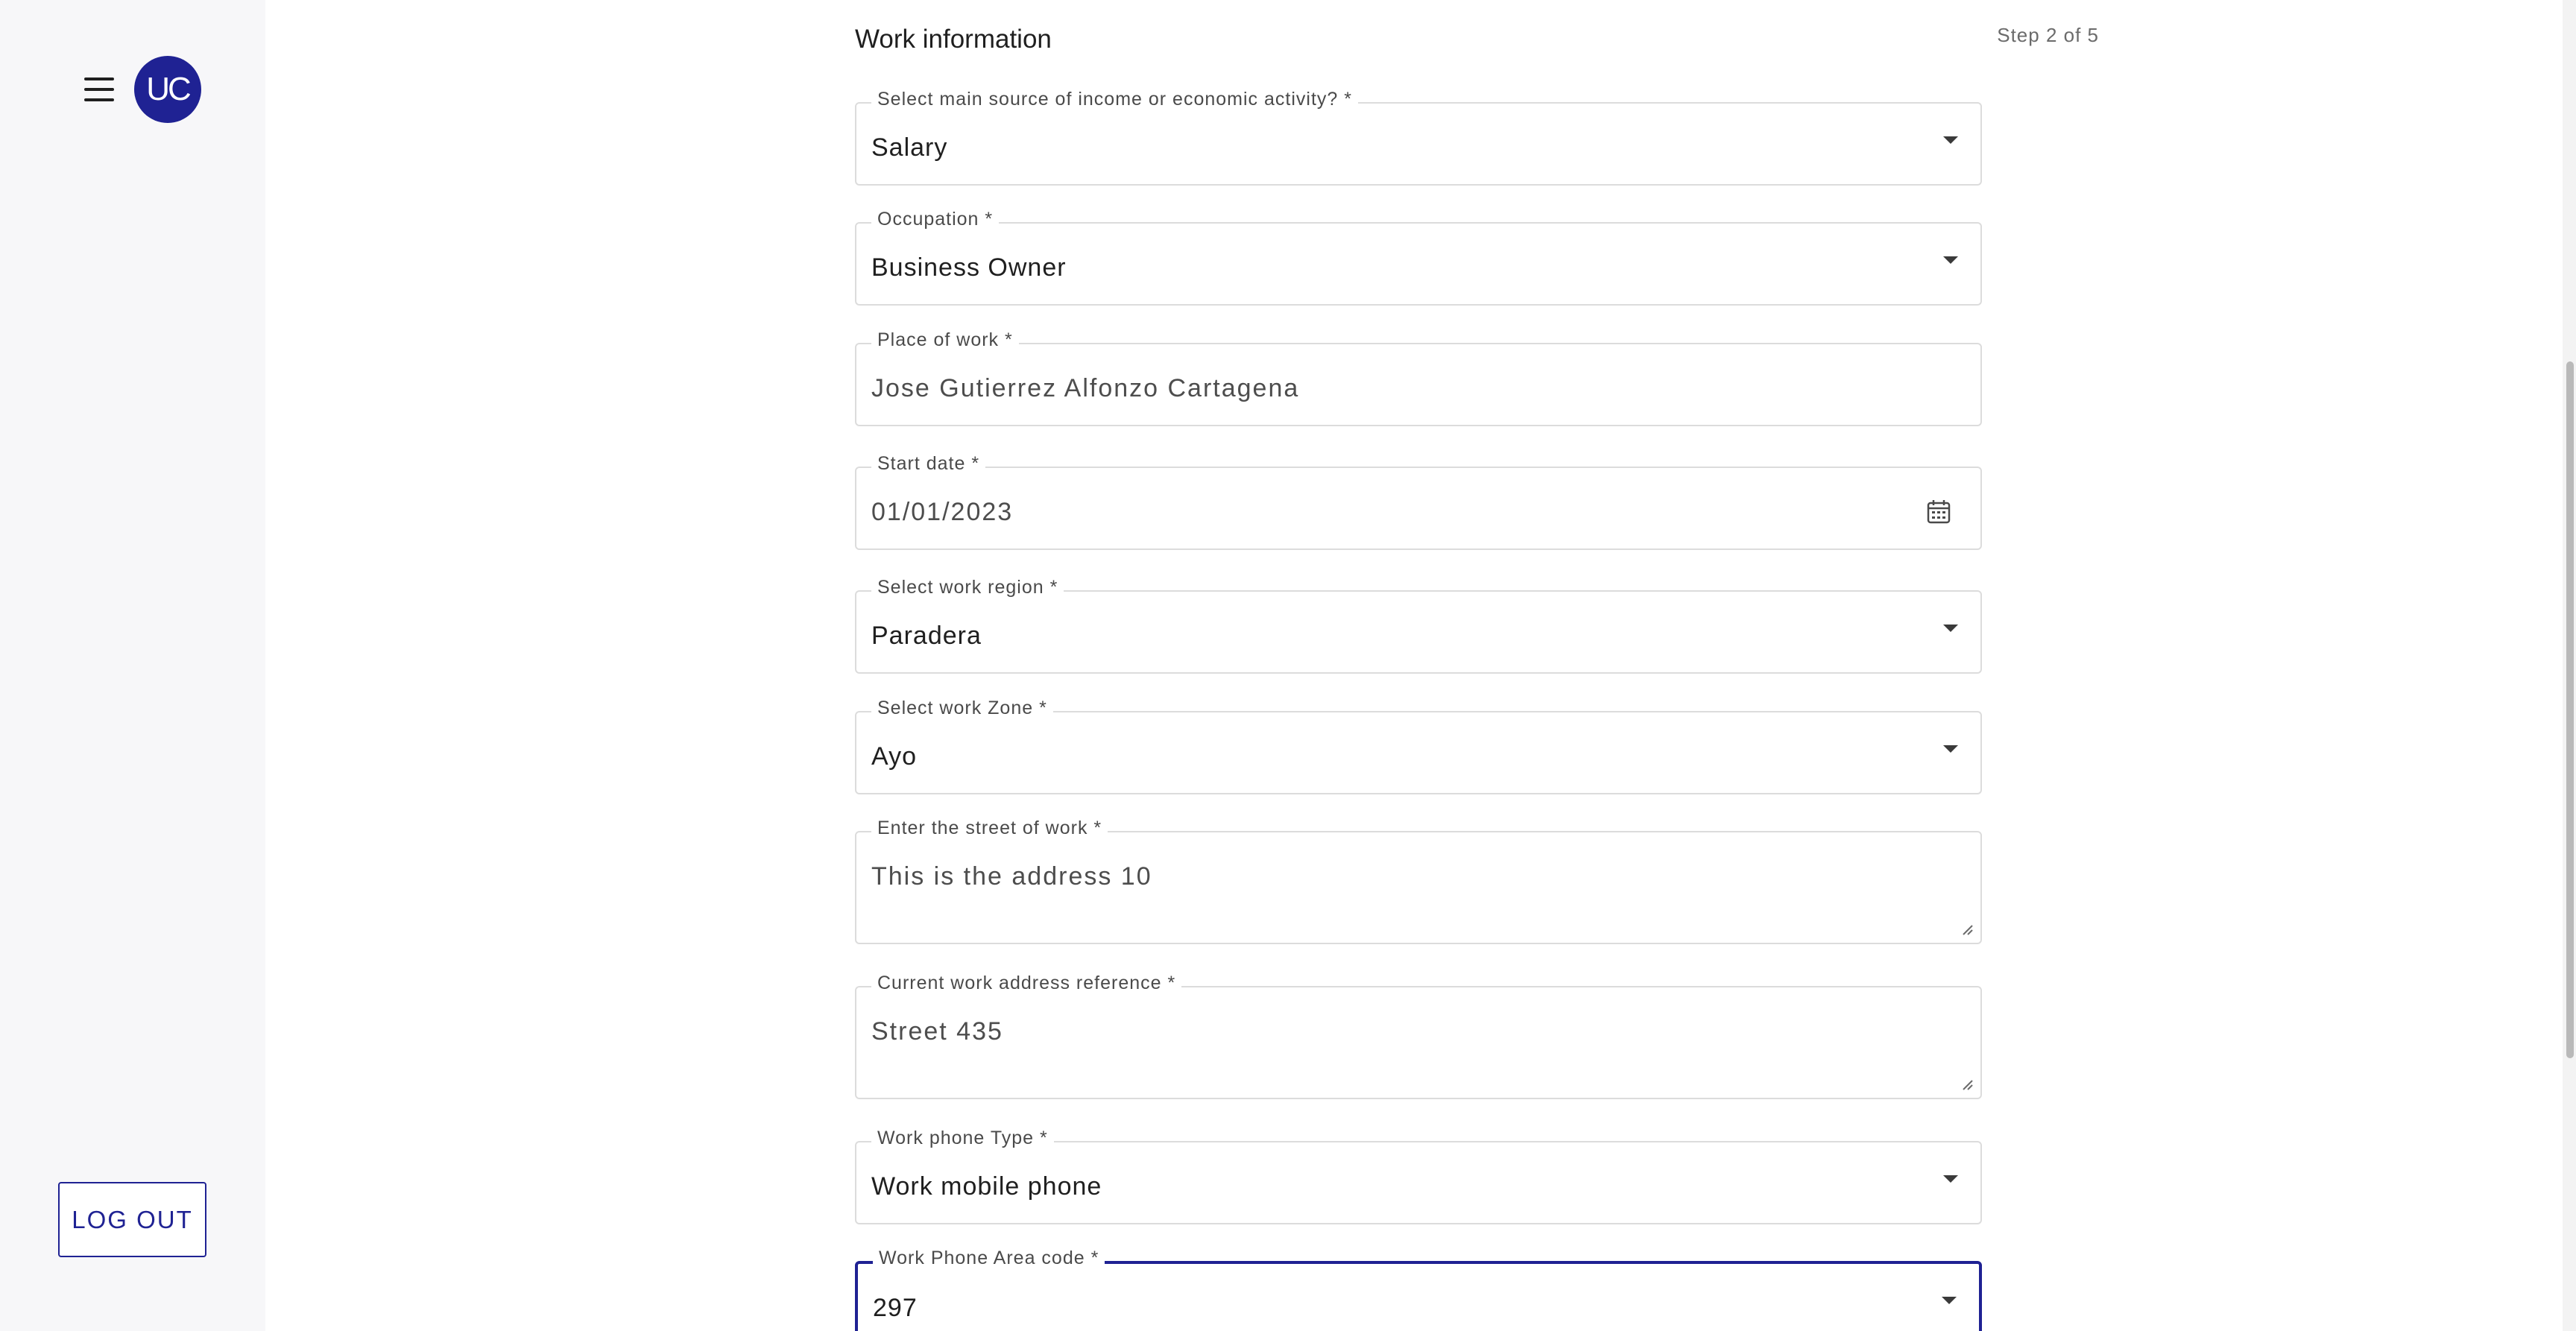  I want to click on work-street-label: Enter the street of work *, so click(990, 828).